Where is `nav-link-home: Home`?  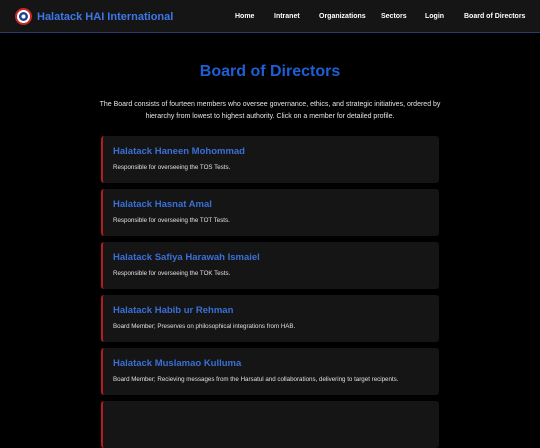
nav-link-home: Home is located at coordinates (244, 16).